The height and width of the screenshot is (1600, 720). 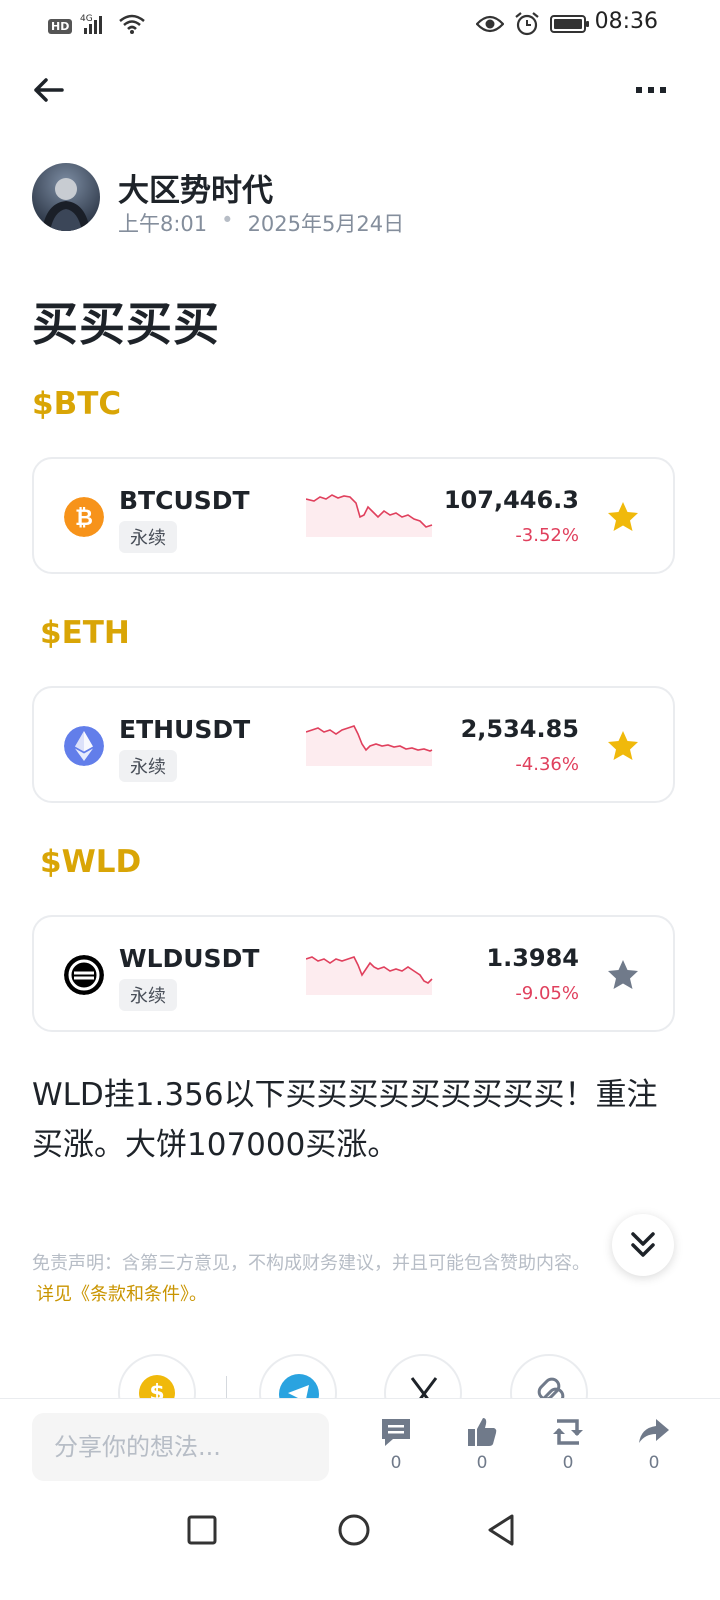 What do you see at coordinates (654, 1444) in the screenshot?
I see `share-button: 0` at bounding box center [654, 1444].